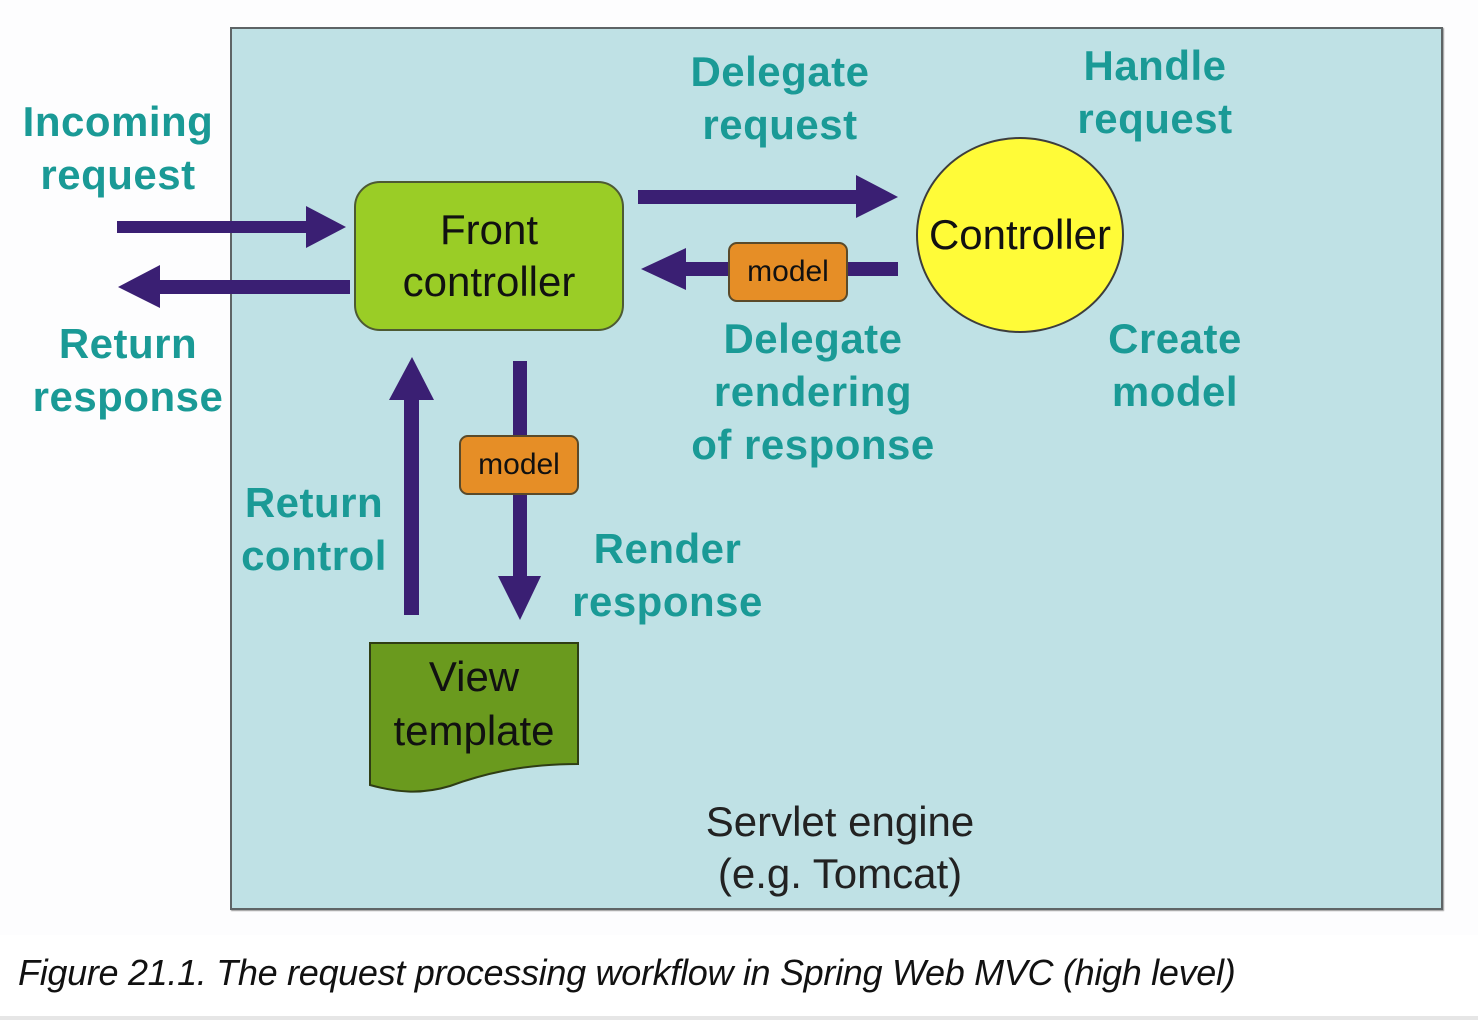 The height and width of the screenshot is (1020, 1478). I want to click on controller-node: Controller, so click(1020, 235).